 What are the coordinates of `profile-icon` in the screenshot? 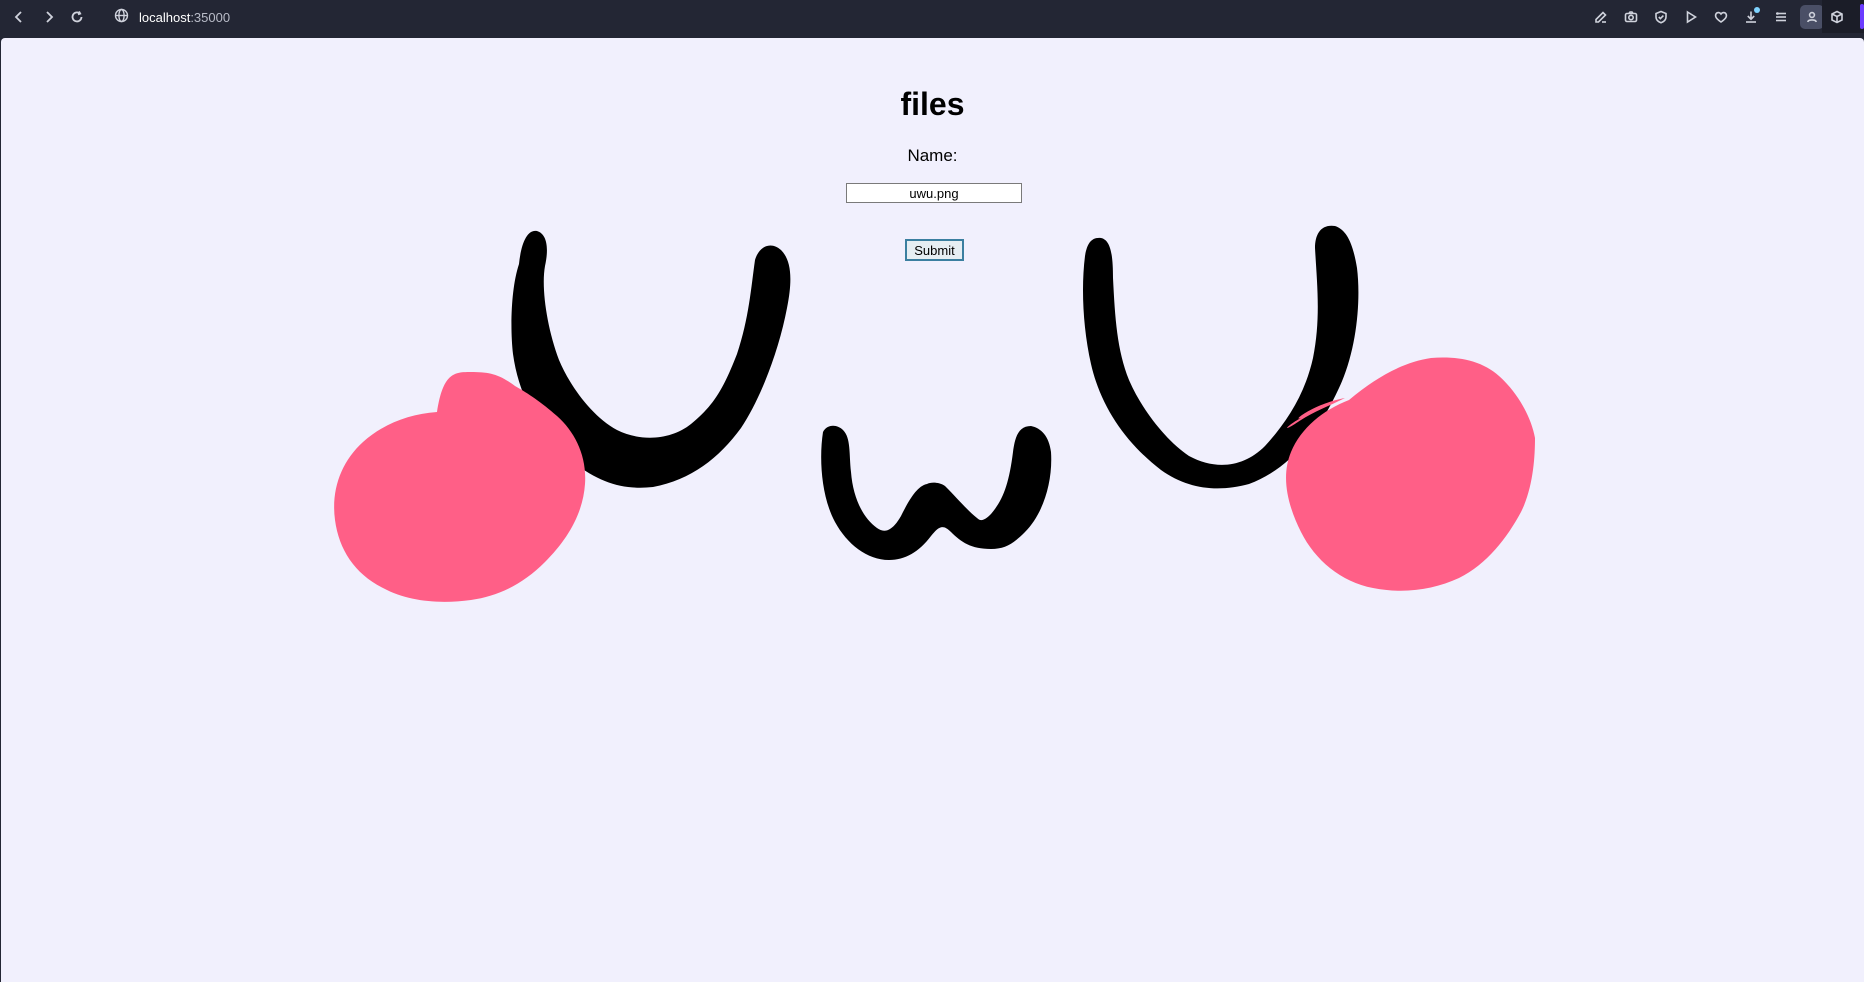 It's located at (1812, 17).